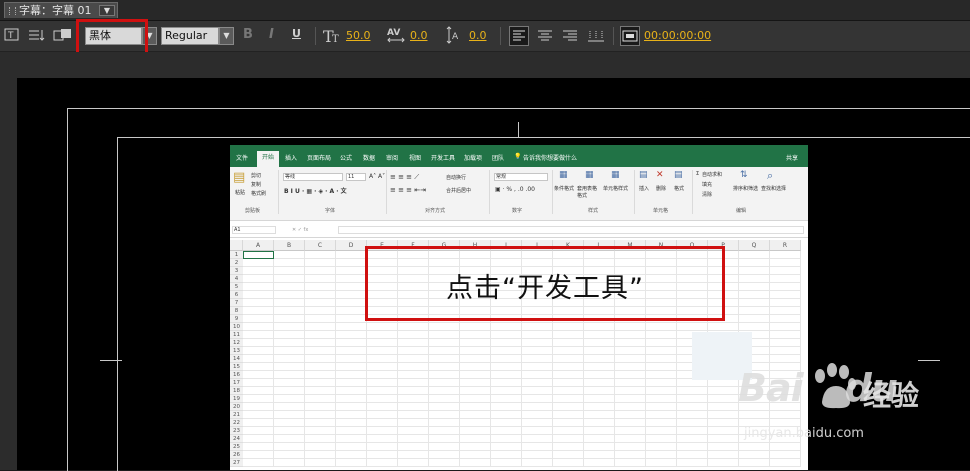  What do you see at coordinates (236, 431) in the screenshot?
I see `row-header-23: 23` at bounding box center [236, 431].